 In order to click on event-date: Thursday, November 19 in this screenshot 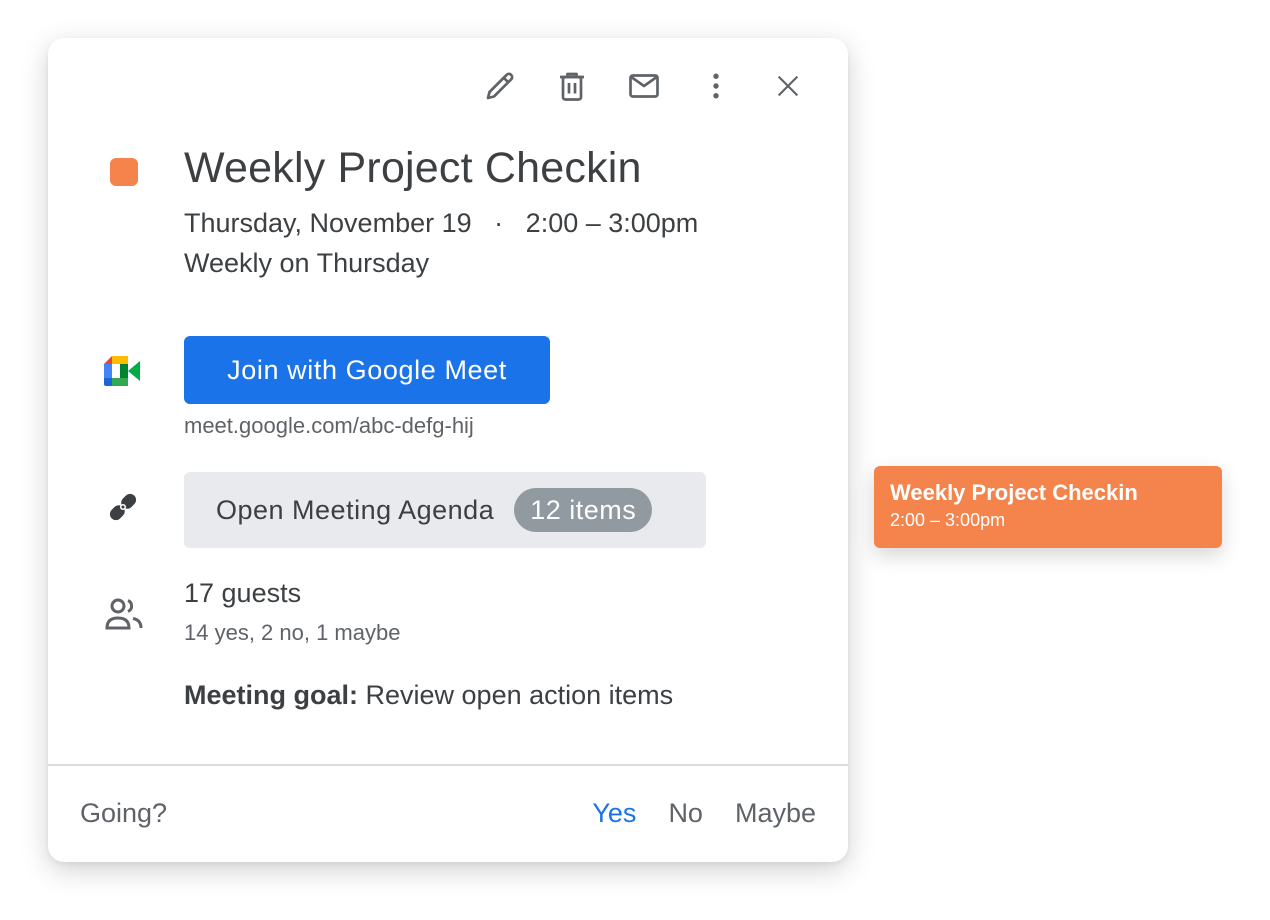, I will do `click(328, 223)`.